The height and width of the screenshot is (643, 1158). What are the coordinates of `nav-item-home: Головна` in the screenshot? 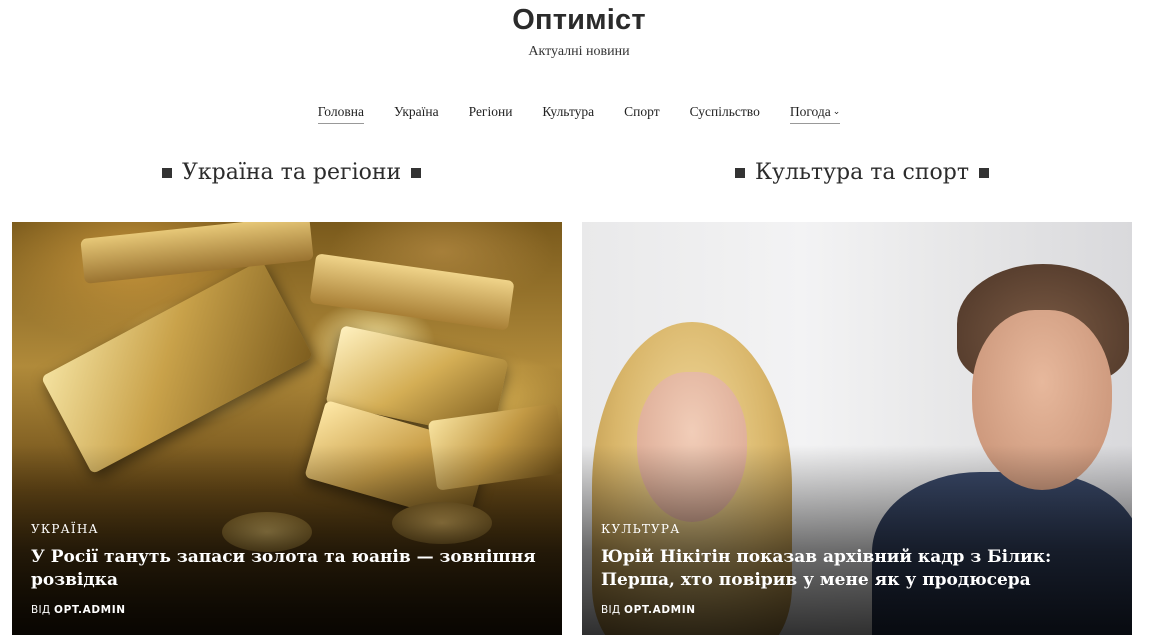 It's located at (340, 114).